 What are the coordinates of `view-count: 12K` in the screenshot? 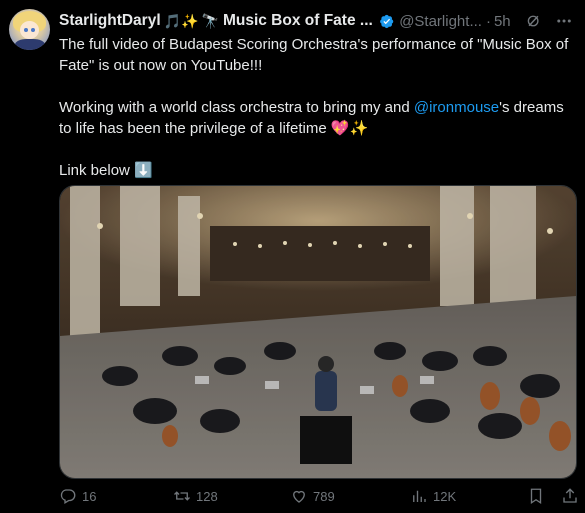 It's located at (445, 496).